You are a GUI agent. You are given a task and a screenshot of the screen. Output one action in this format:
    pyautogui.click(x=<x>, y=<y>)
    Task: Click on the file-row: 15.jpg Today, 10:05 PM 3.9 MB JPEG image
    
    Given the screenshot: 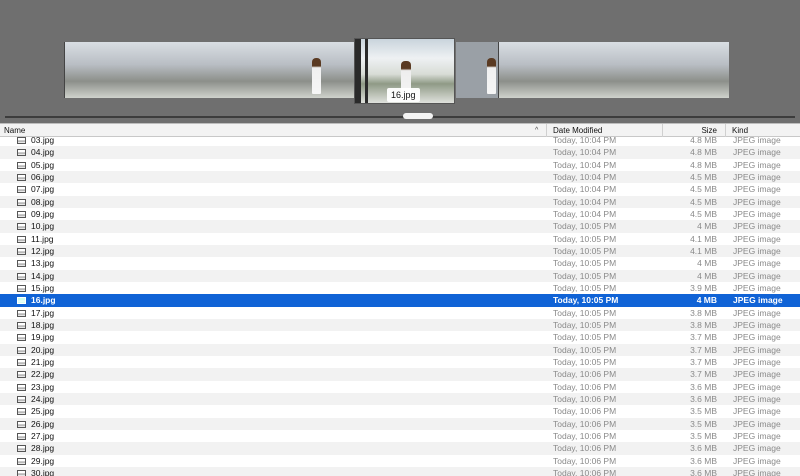 What is the action you would take?
    pyautogui.click(x=400, y=288)
    